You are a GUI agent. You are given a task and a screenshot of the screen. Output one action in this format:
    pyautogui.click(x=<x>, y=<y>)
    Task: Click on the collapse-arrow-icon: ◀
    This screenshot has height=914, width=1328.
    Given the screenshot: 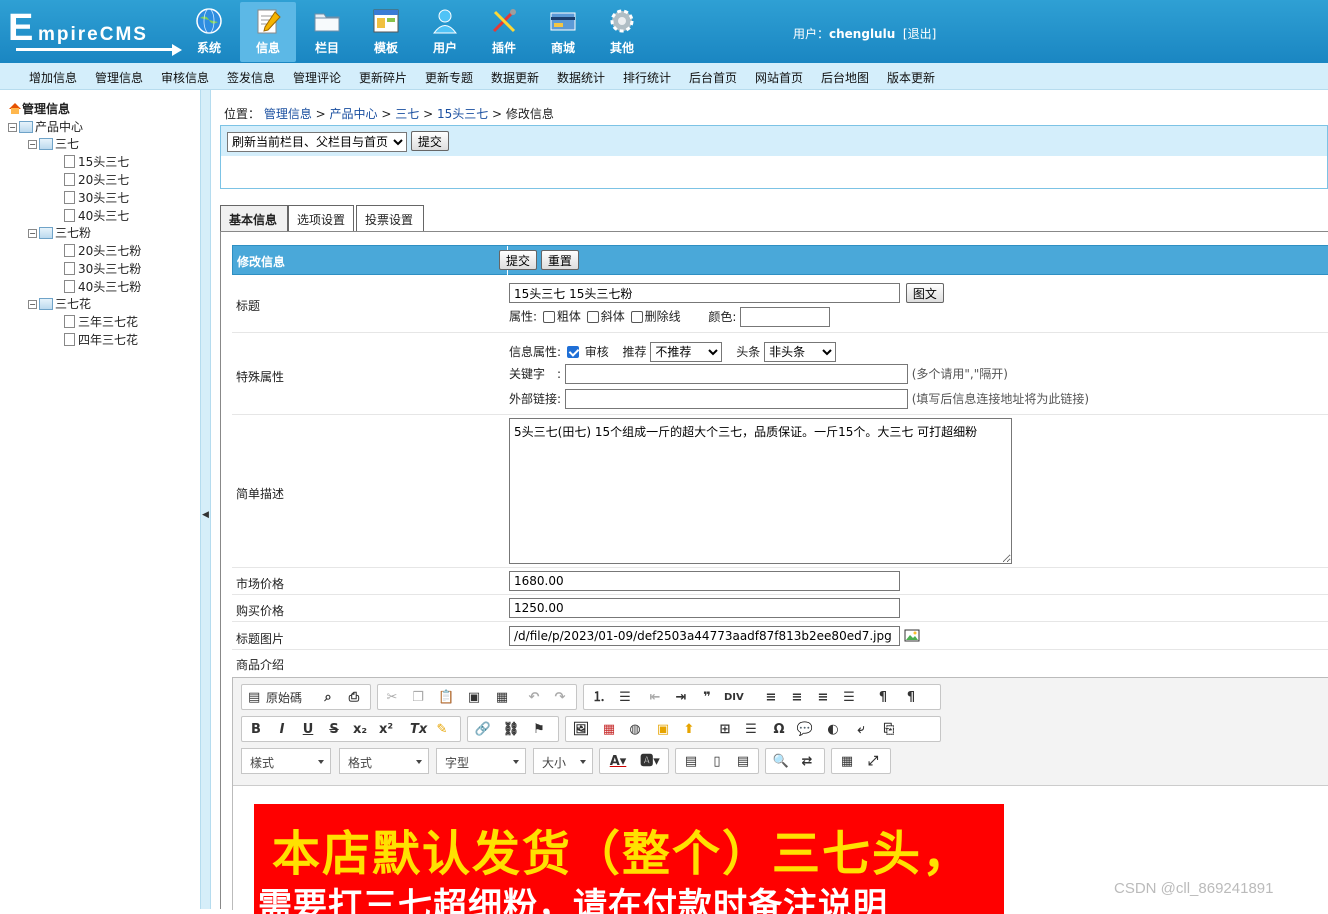 What is the action you would take?
    pyautogui.click(x=205, y=515)
    